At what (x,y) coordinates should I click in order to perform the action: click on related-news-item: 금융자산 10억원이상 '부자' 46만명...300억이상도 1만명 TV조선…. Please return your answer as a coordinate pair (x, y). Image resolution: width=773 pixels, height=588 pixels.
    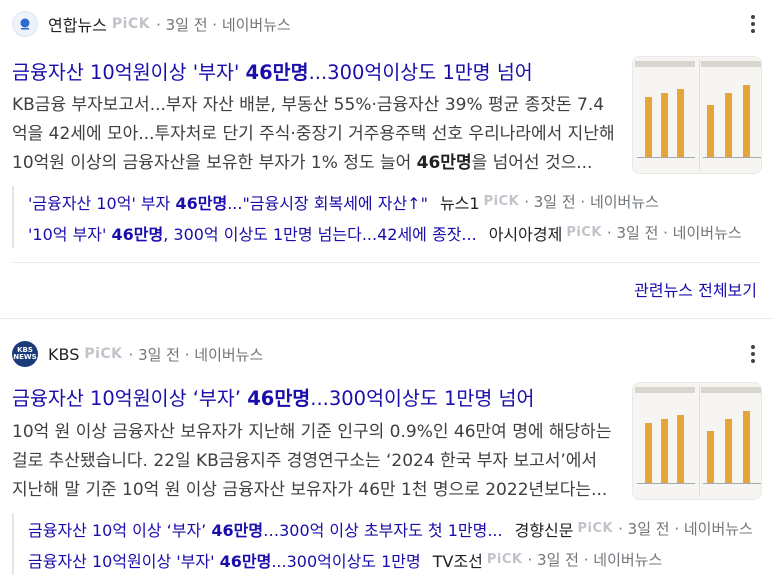
    Looking at the image, I should click on (395, 559).